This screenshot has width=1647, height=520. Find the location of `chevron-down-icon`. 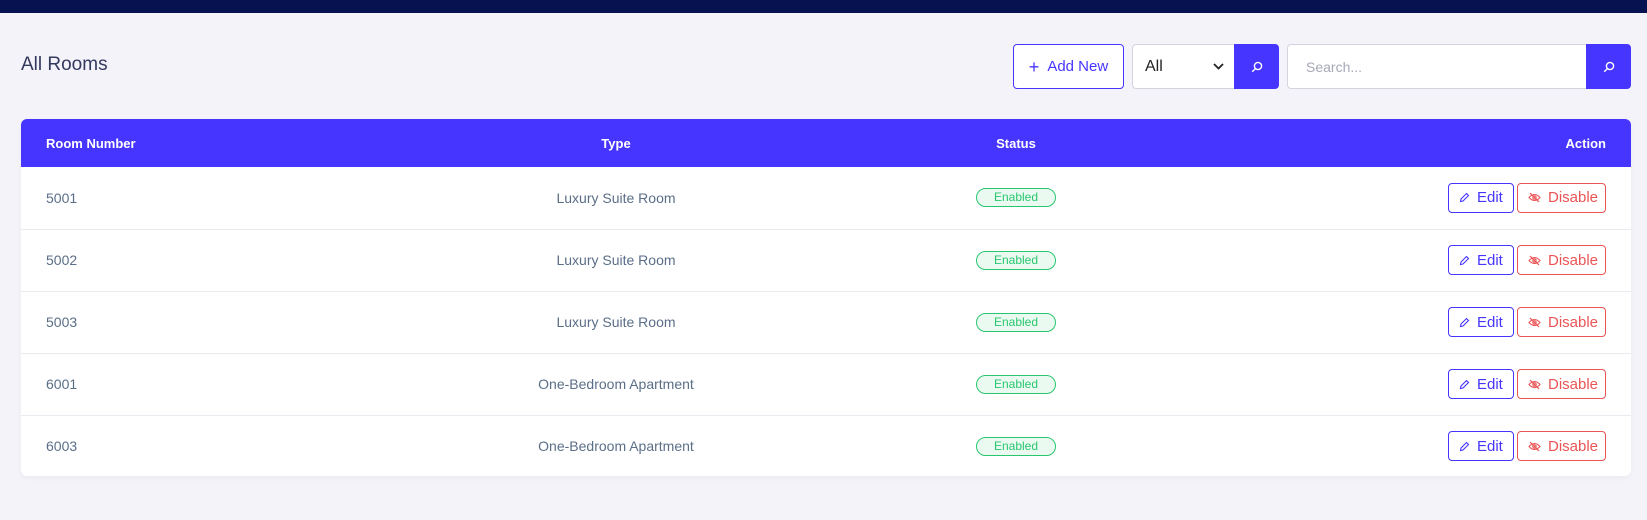

chevron-down-icon is located at coordinates (1218, 67).